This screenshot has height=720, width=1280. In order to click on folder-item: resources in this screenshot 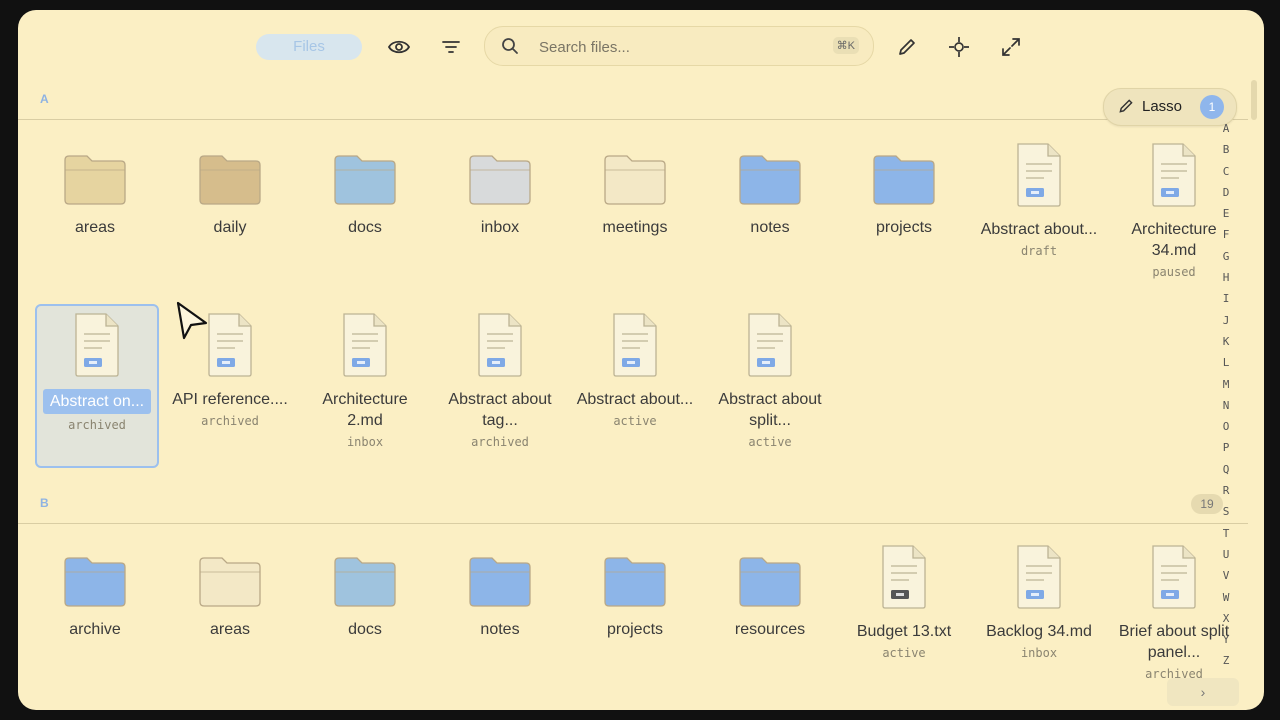, I will do `click(770, 592)`.